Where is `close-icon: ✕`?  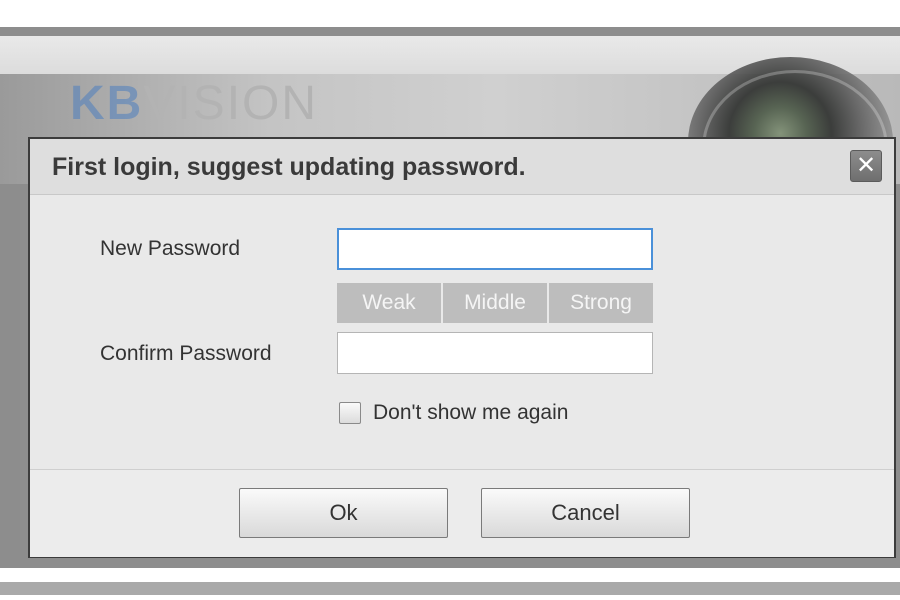 close-icon: ✕ is located at coordinates (866, 166).